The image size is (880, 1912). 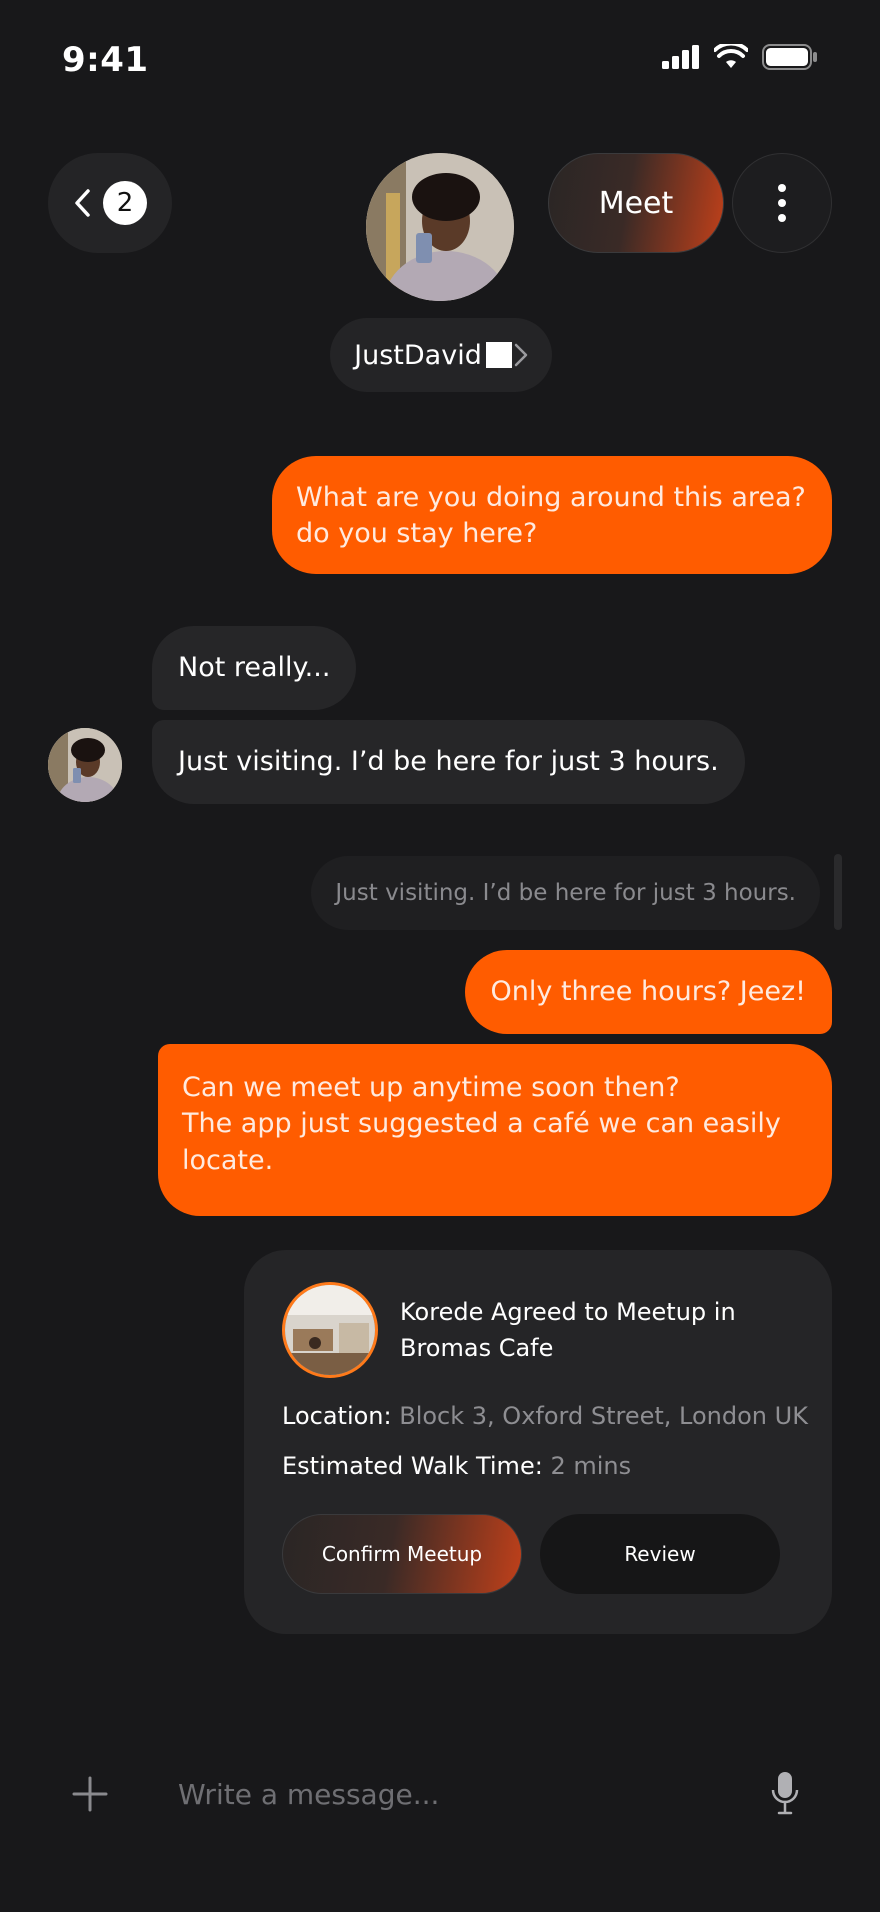 I want to click on sender-avatar, so click(x=85, y=765).